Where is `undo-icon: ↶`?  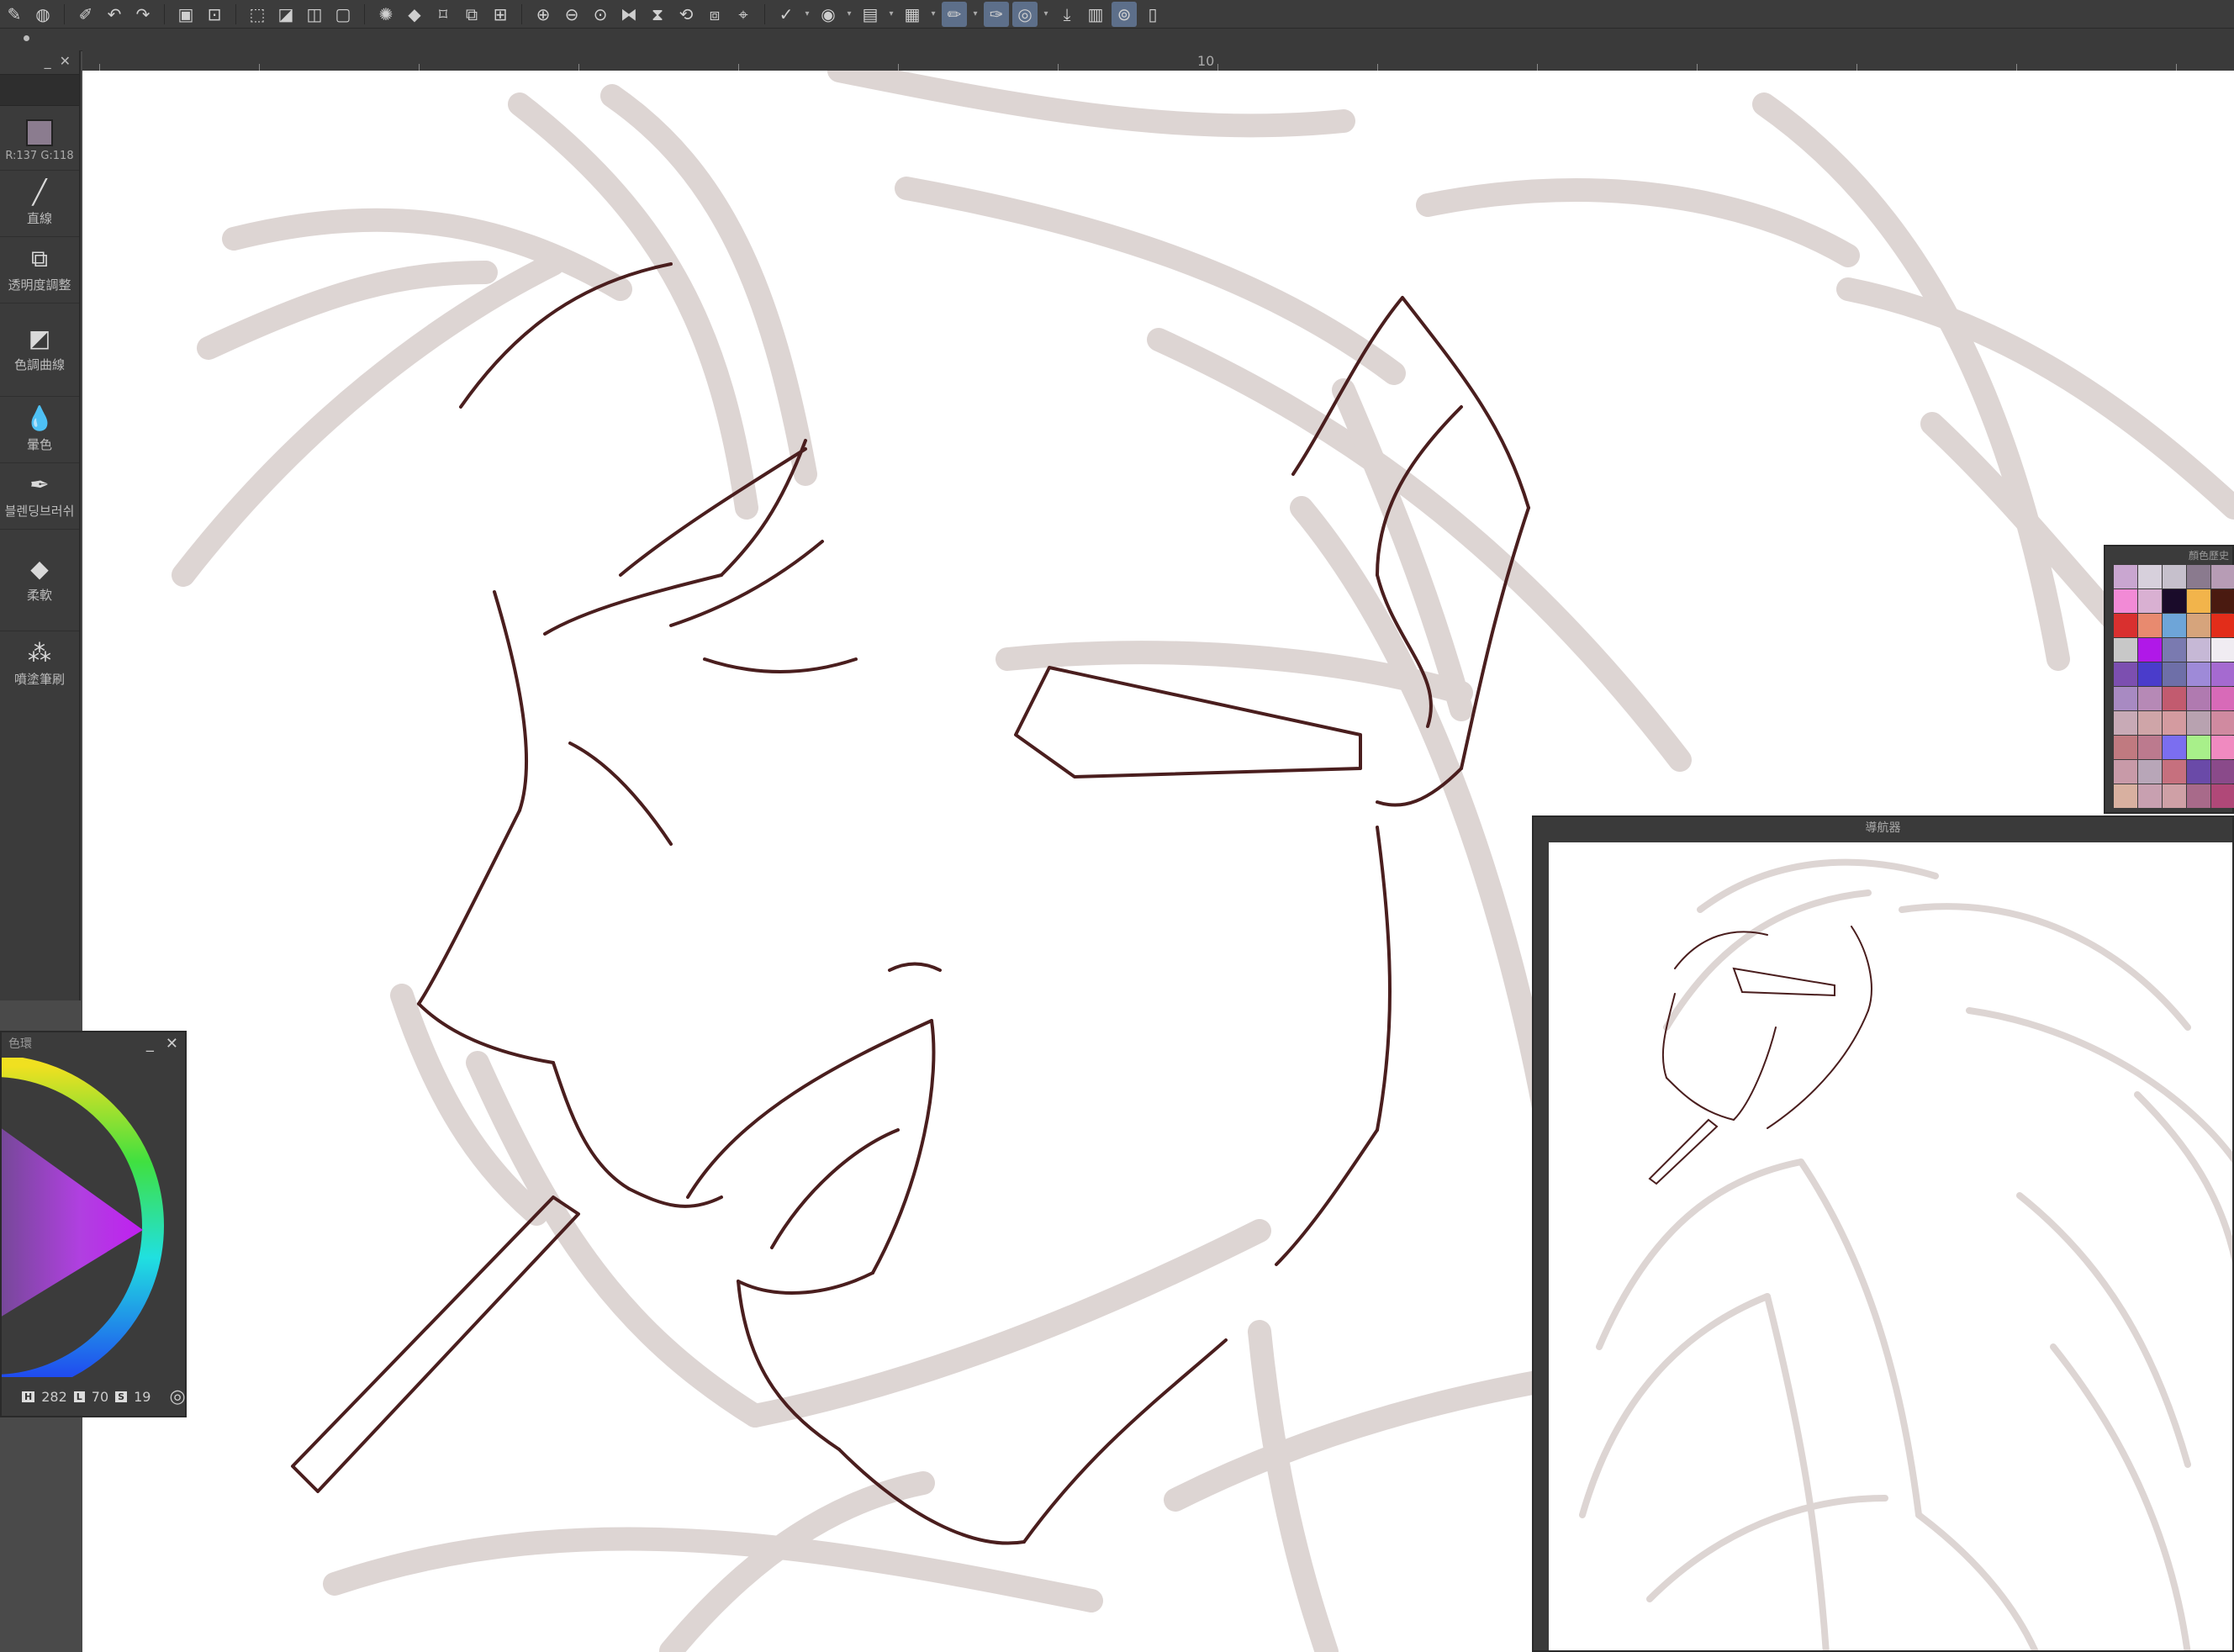
undo-icon: ↶ is located at coordinates (114, 14).